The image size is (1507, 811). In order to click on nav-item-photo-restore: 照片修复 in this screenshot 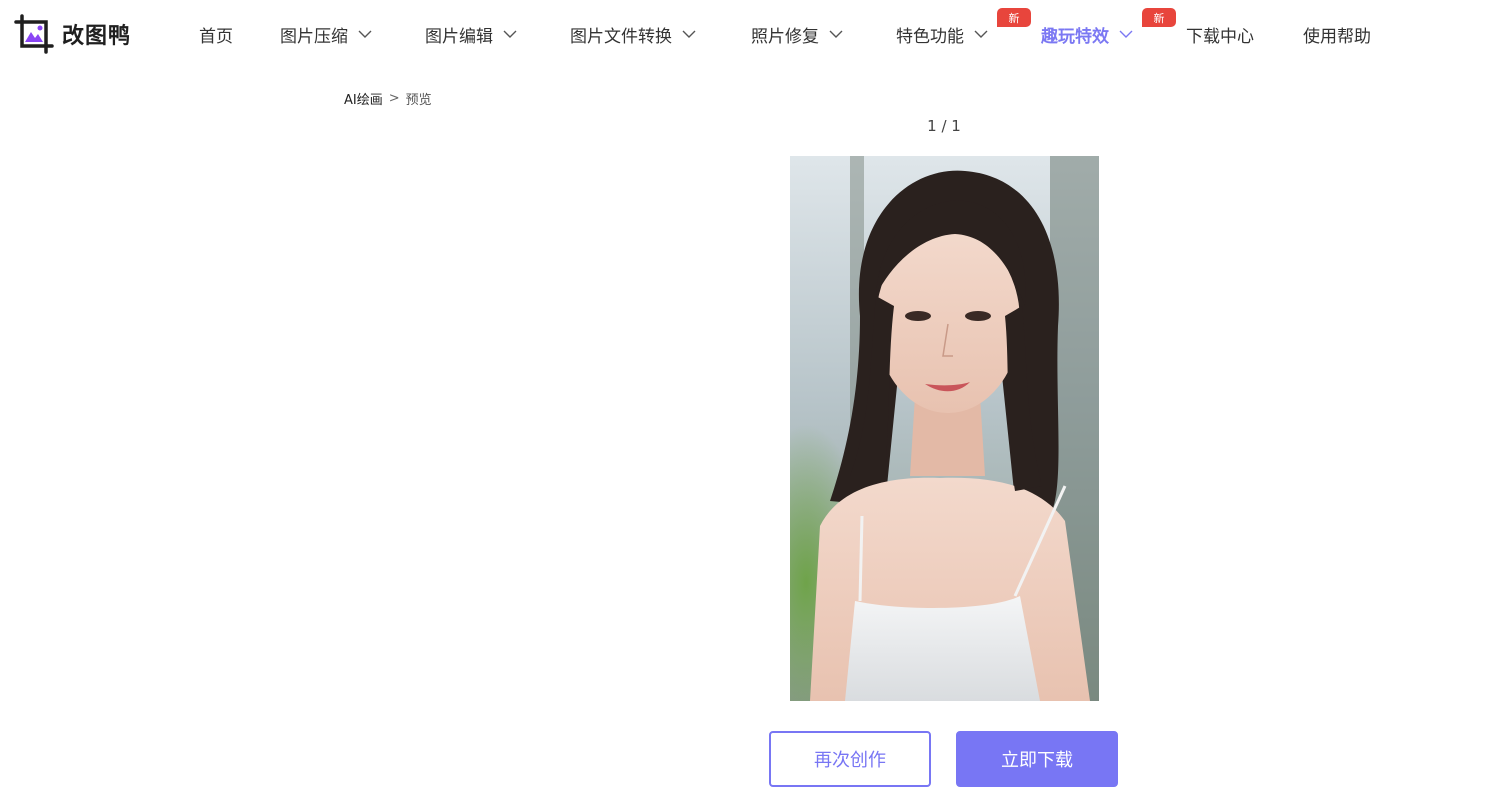, I will do `click(797, 34)`.